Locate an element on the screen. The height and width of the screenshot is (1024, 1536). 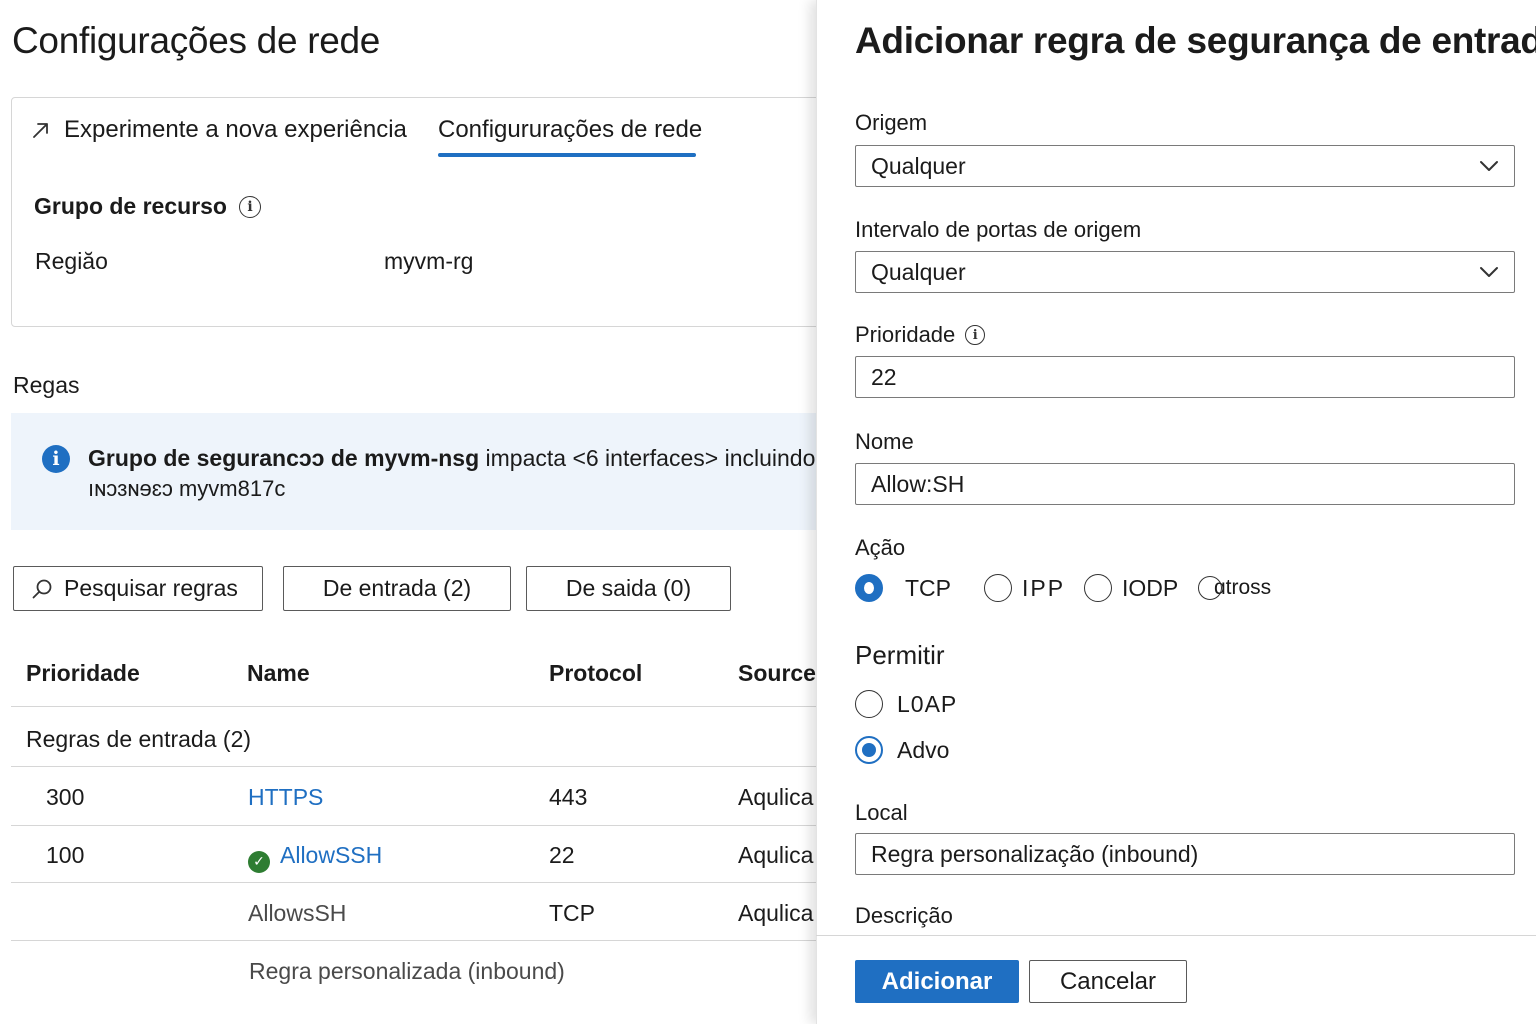
check-circle-icon: ✓ is located at coordinates (259, 861).